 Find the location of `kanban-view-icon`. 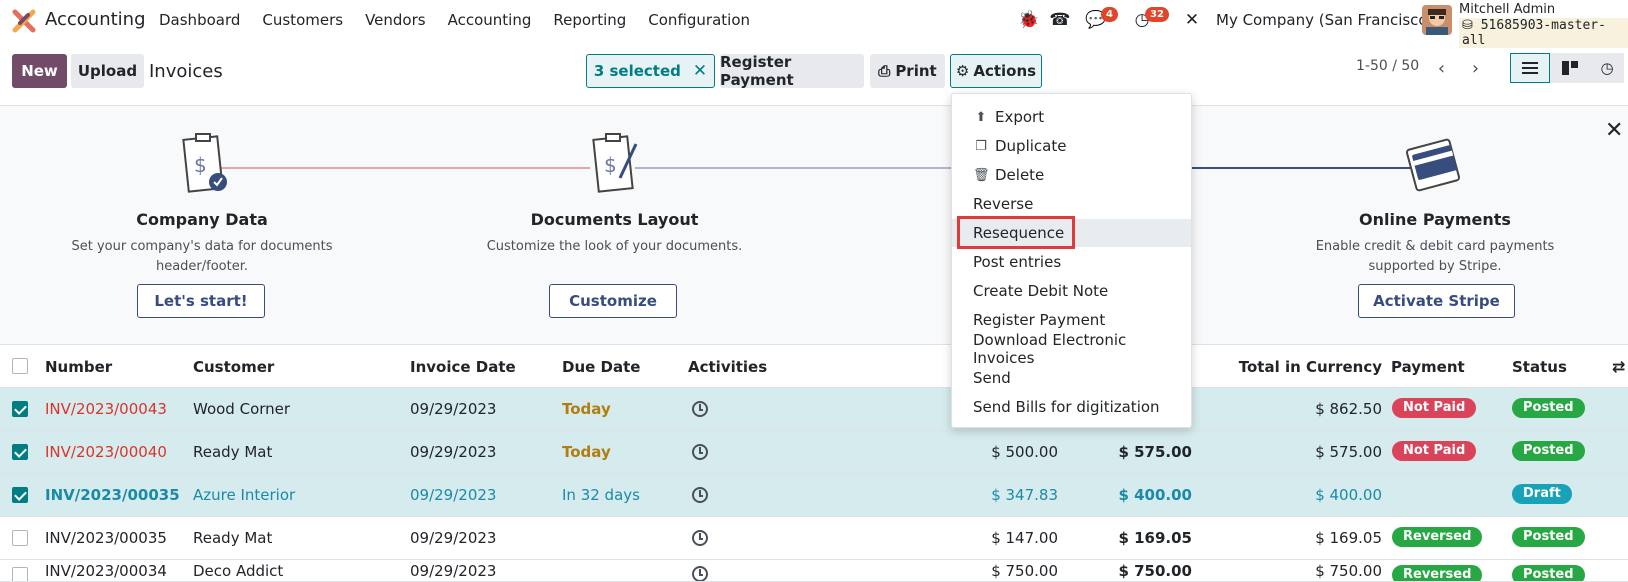

kanban-view-icon is located at coordinates (1570, 68).